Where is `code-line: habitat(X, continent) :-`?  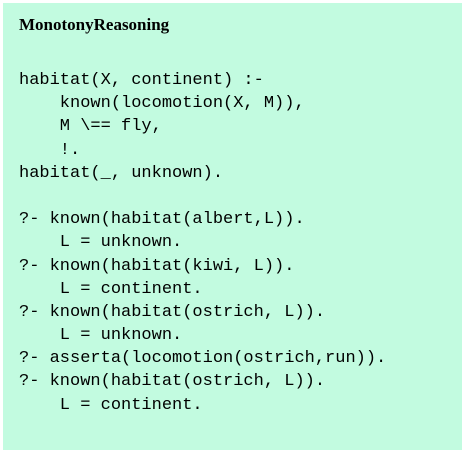 code-line: habitat(X, continent) :- is located at coordinates (141, 80).